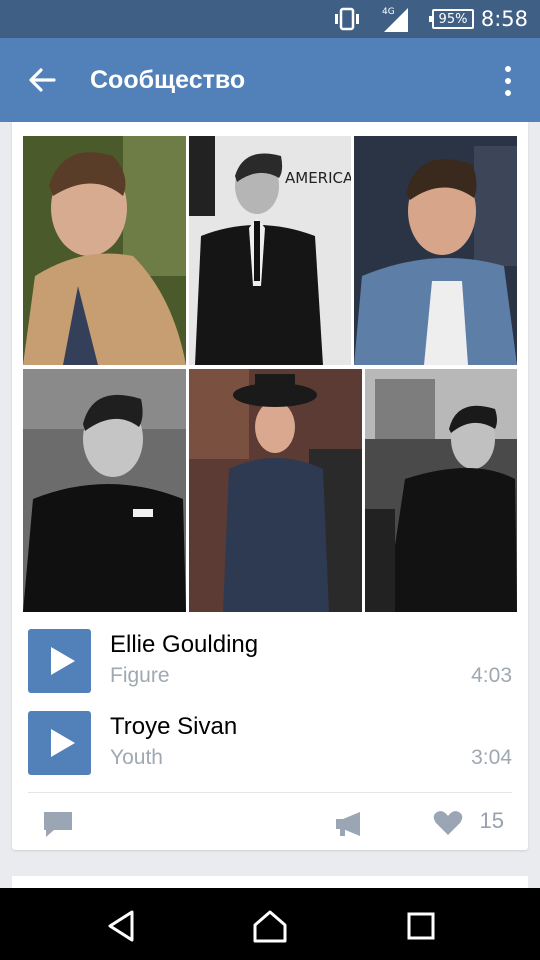 The image size is (540, 960). I want to click on audio-track: Ellie Goulding Figure 4:03, so click(270, 661).